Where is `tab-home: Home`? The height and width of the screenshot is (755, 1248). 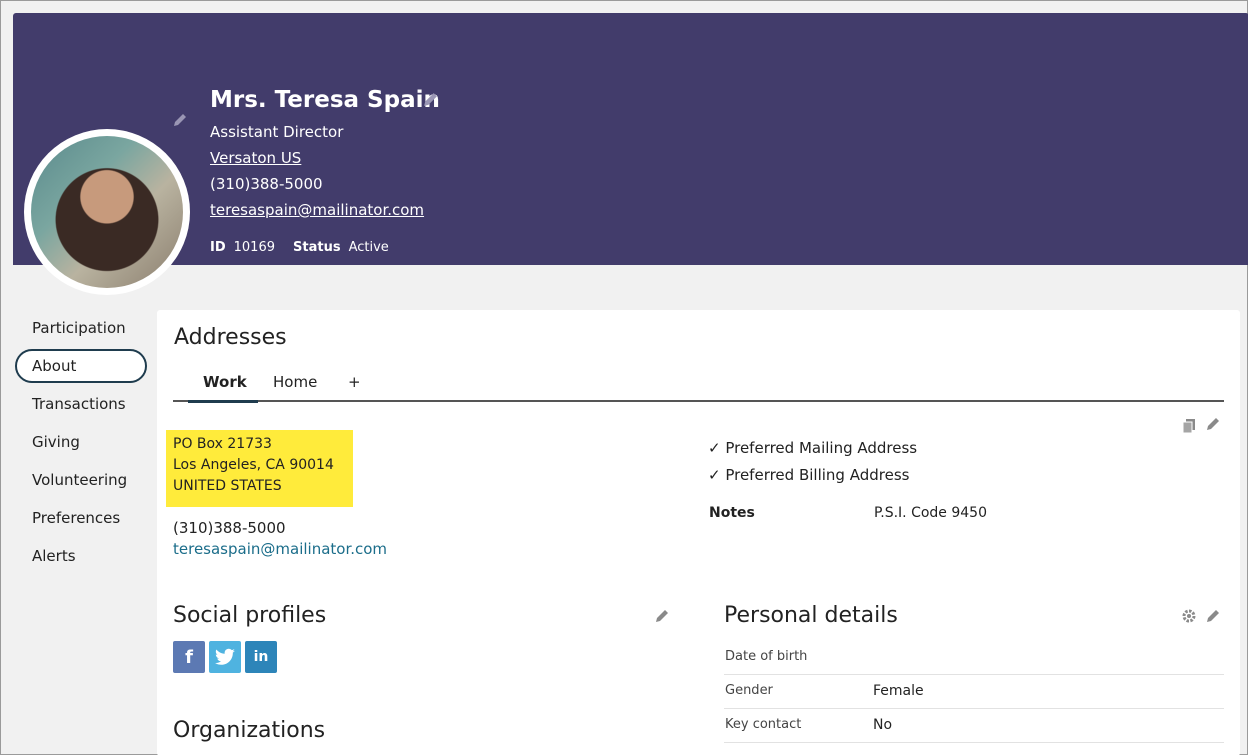
tab-home: Home is located at coordinates (295, 382).